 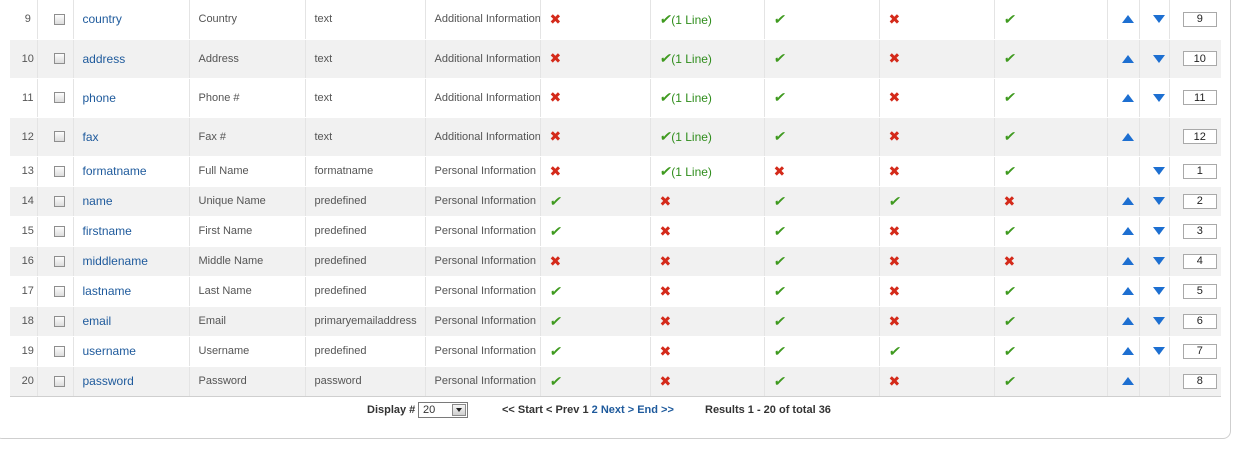 I want to click on field-name-link: password, so click(x=108, y=381).